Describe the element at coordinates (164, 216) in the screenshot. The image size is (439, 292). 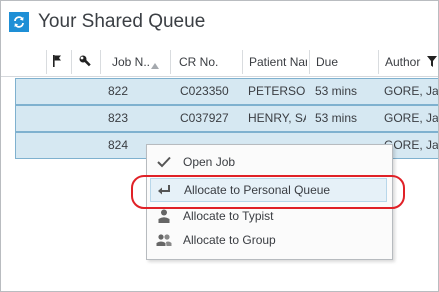
I see `person-icon` at that location.